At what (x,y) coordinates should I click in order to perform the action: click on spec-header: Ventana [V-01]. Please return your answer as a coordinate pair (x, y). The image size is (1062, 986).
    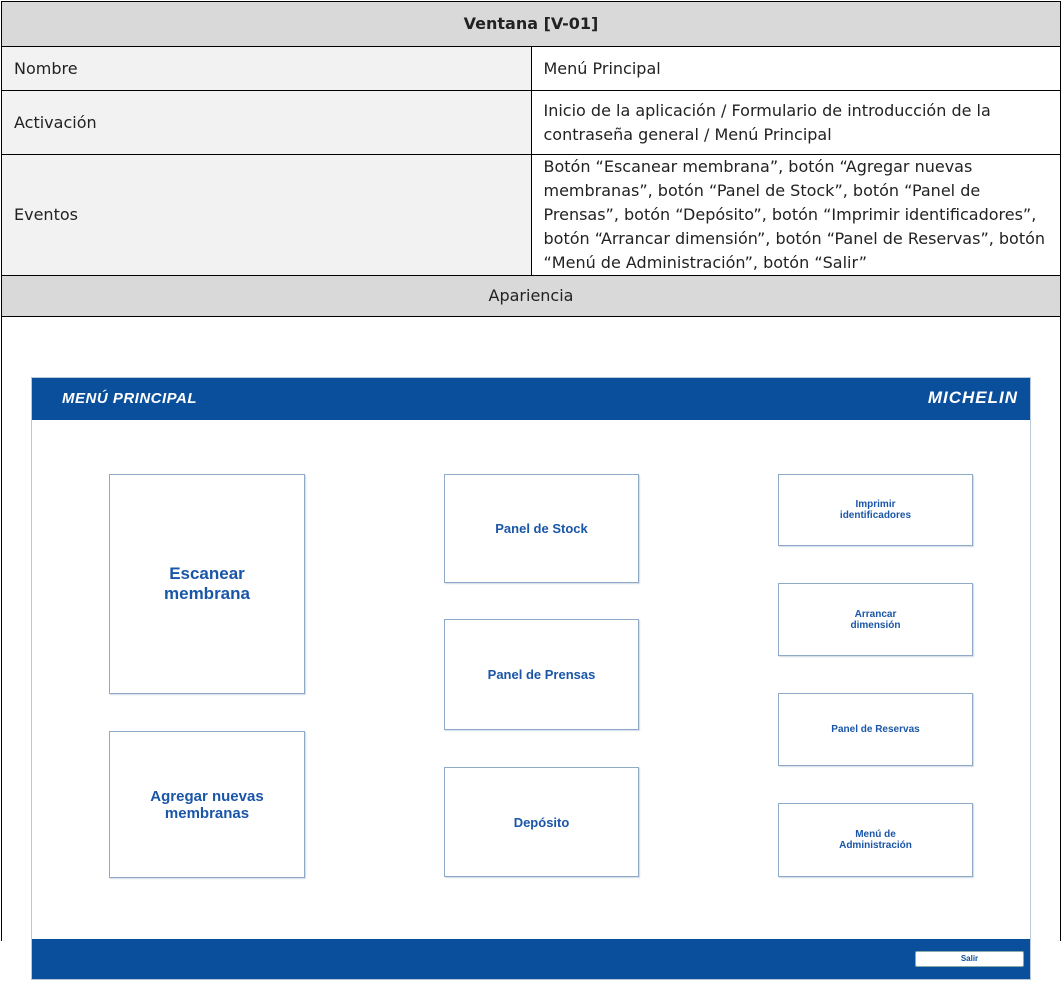
    Looking at the image, I should click on (531, 24).